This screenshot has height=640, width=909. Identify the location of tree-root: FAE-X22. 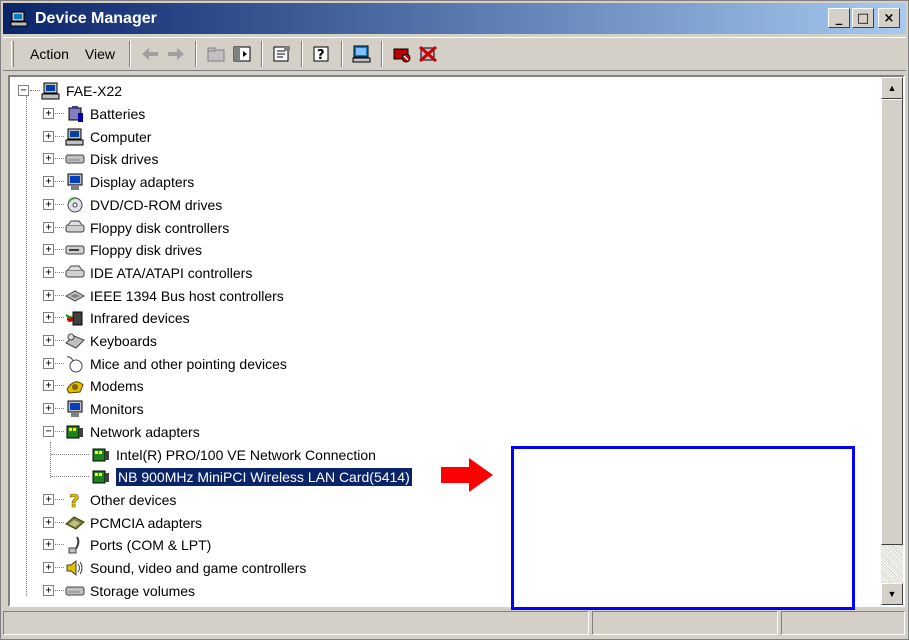
(81, 91).